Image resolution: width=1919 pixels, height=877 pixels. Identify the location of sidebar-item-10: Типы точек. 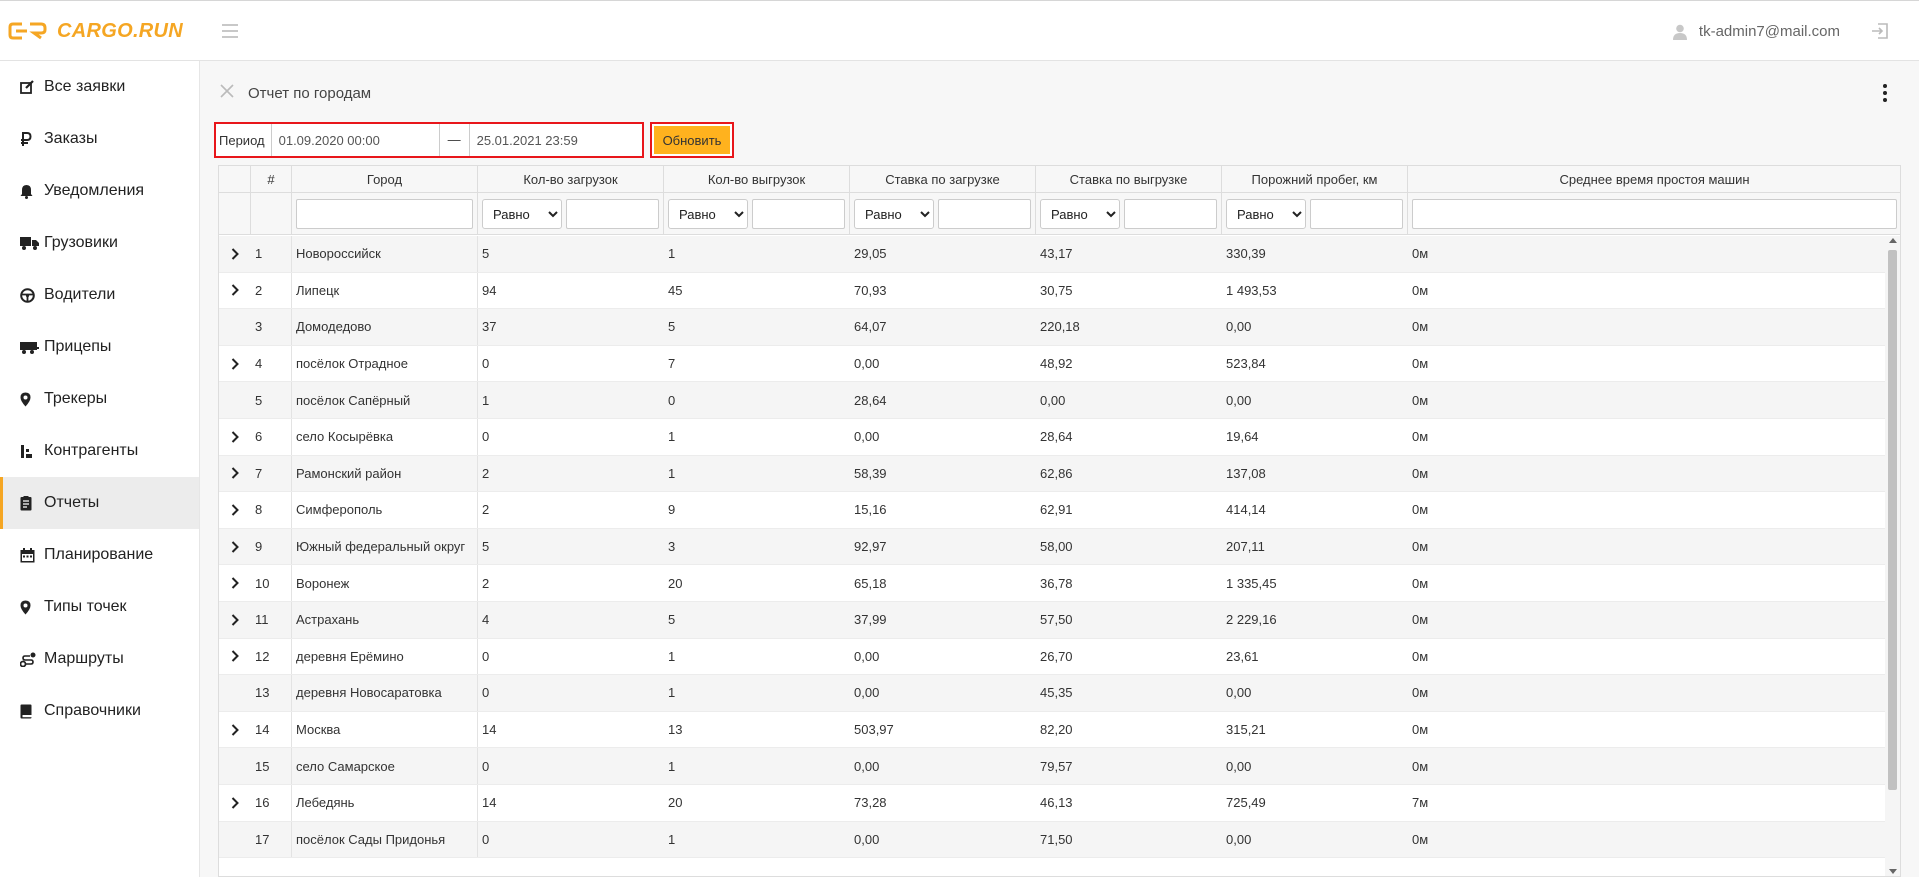
(99, 607).